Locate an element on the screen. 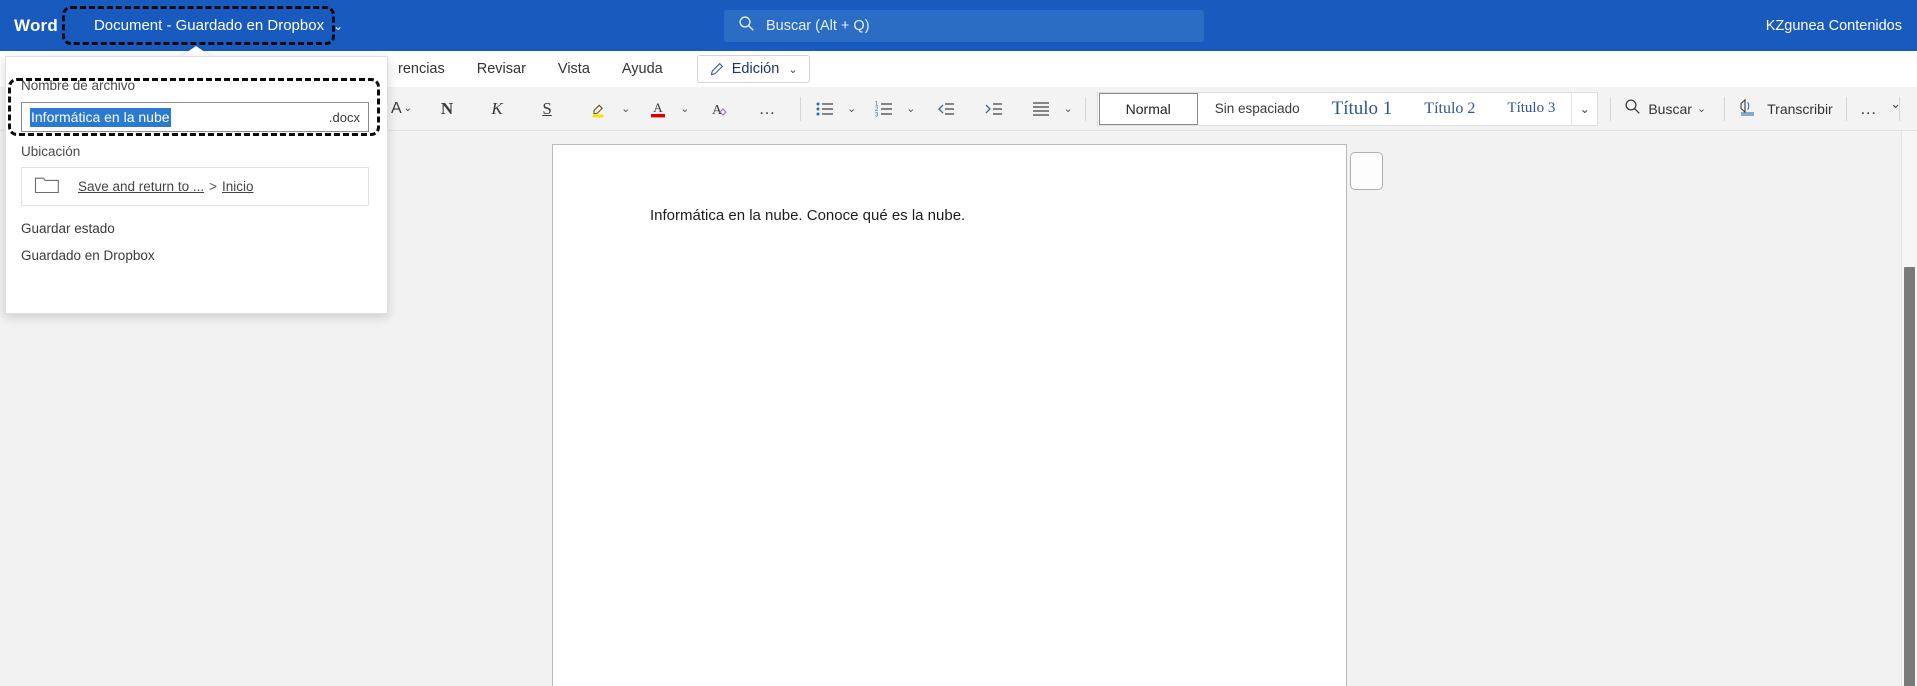 This screenshot has width=1917, height=686. svg-text: A is located at coordinates (659, 107).